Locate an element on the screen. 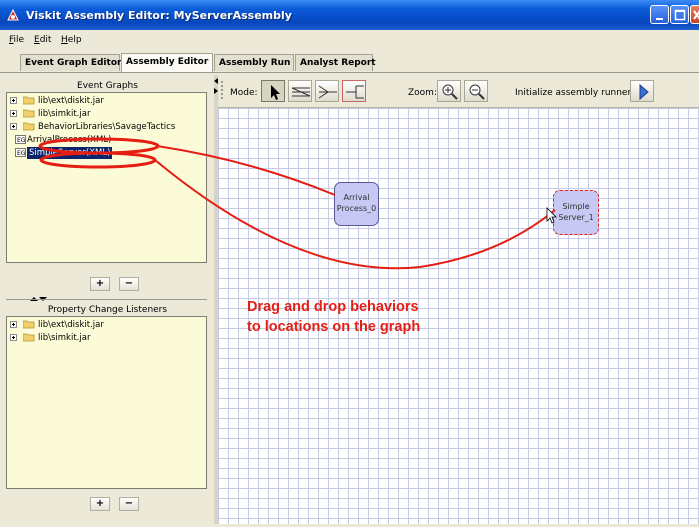 This screenshot has width=699, height=527. adapter-mode-button is located at coordinates (300, 91).